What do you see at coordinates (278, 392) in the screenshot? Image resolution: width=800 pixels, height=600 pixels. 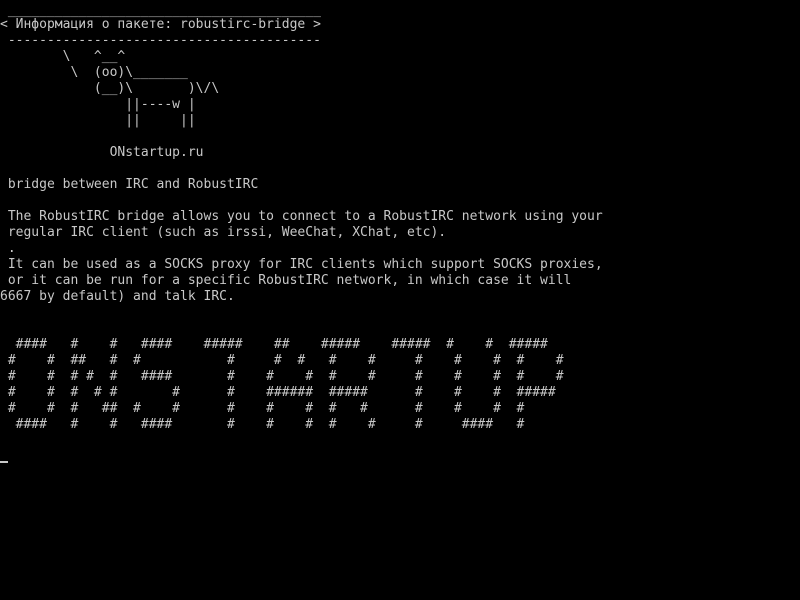 I see `terminal-line: # # # # # # # ###### ##### # # # #####` at bounding box center [278, 392].